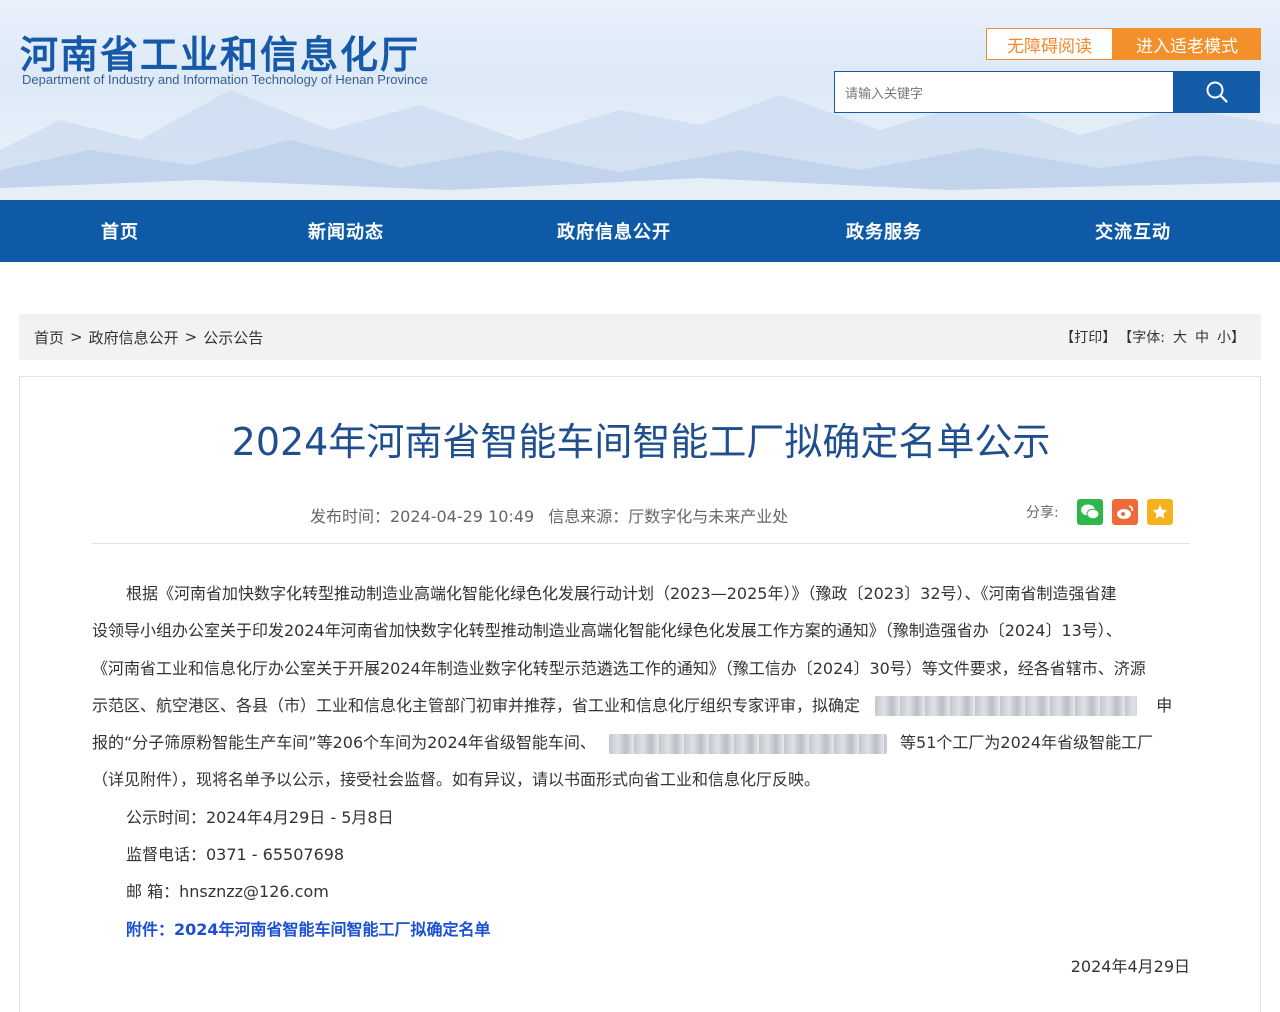  What do you see at coordinates (1231, 337) in the screenshot?
I see `font-small-link: 小】` at bounding box center [1231, 337].